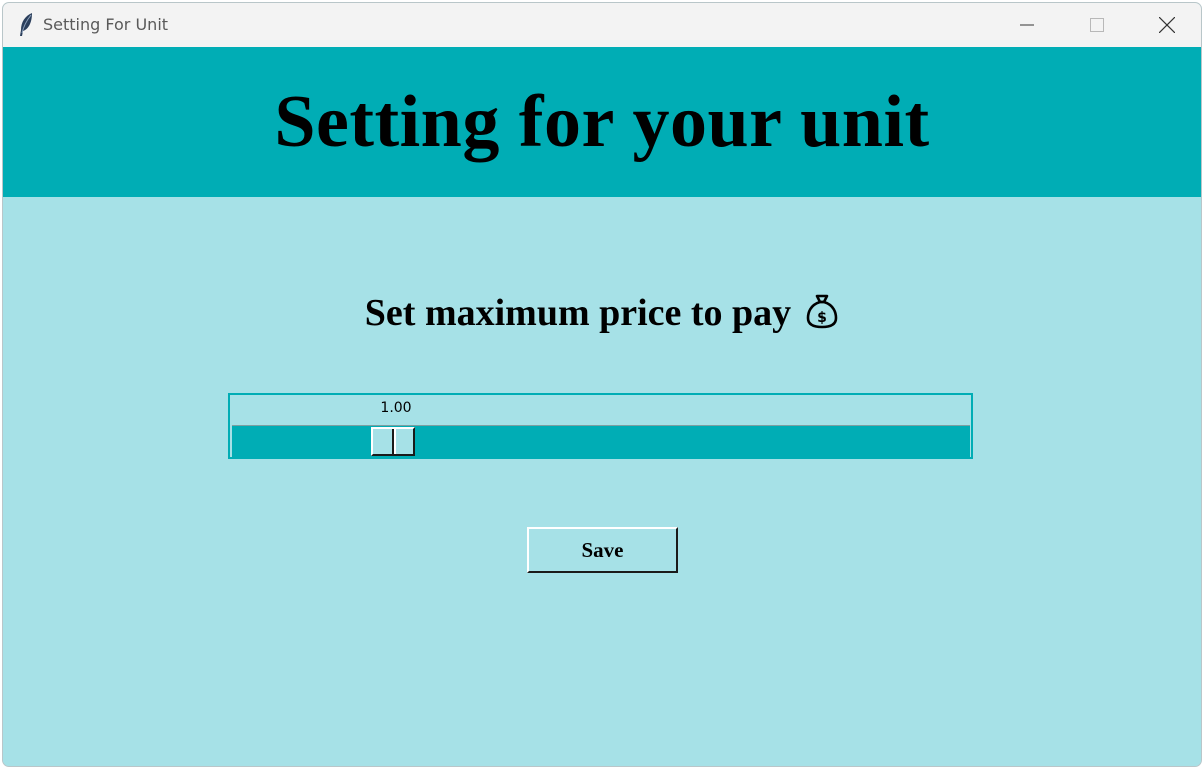 This screenshot has height=769, width=1204. What do you see at coordinates (601, 441) in the screenshot?
I see `slider-trough` at bounding box center [601, 441].